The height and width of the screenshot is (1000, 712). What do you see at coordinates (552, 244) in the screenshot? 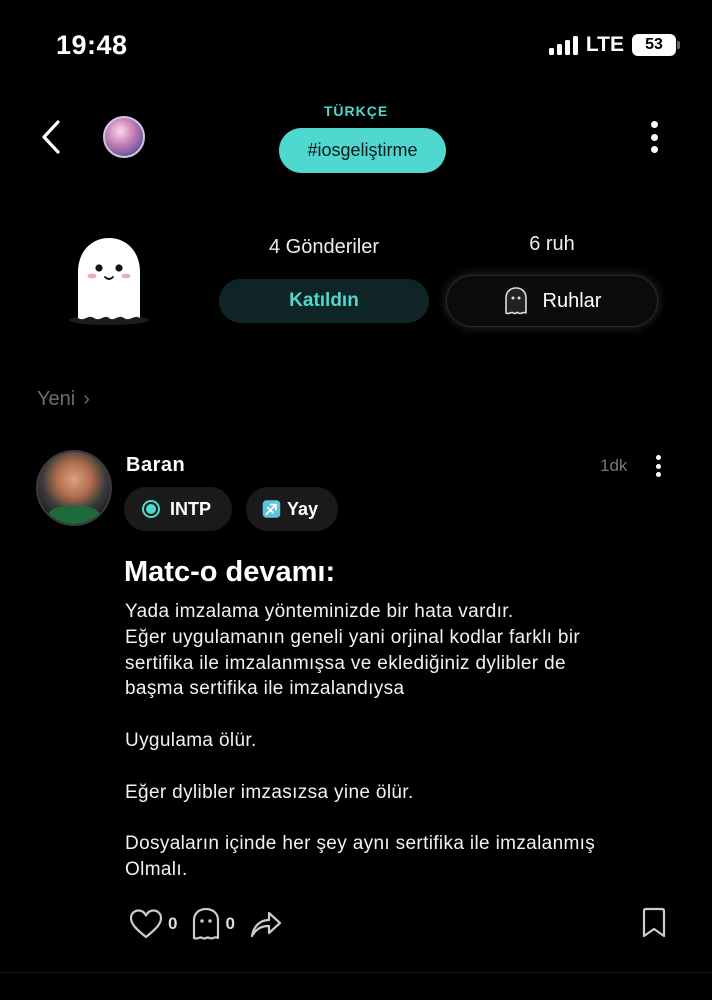
I see `souls-count: 6 ruh` at bounding box center [552, 244].